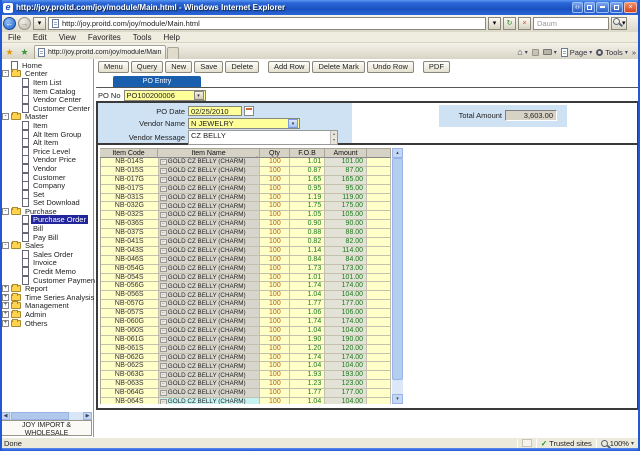  I want to click on forward-button: →, so click(24, 23).